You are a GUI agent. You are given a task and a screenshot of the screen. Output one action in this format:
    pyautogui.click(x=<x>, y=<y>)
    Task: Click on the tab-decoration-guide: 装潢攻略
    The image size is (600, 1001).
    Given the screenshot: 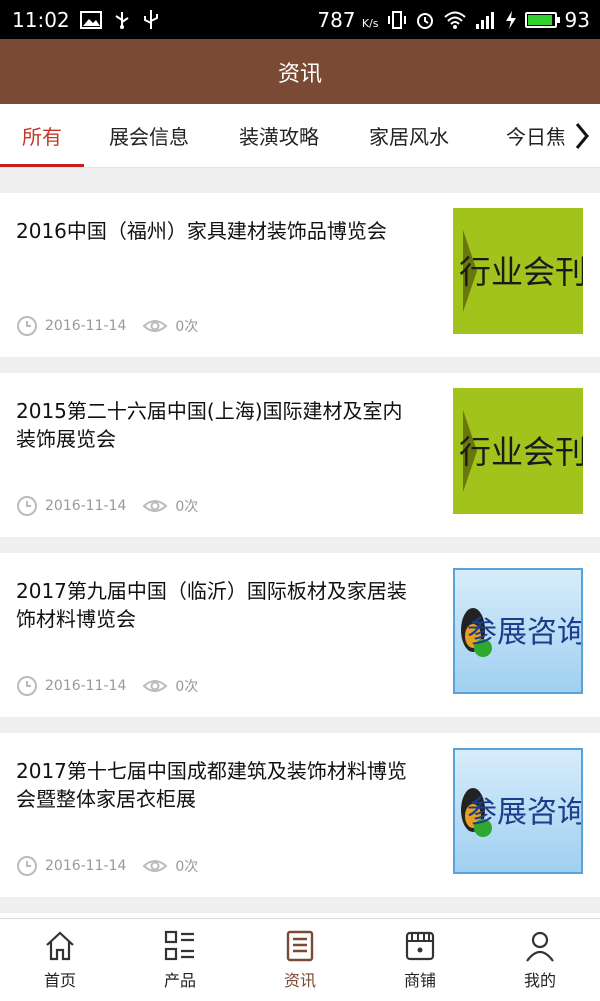 What is the action you would take?
    pyautogui.click(x=279, y=135)
    